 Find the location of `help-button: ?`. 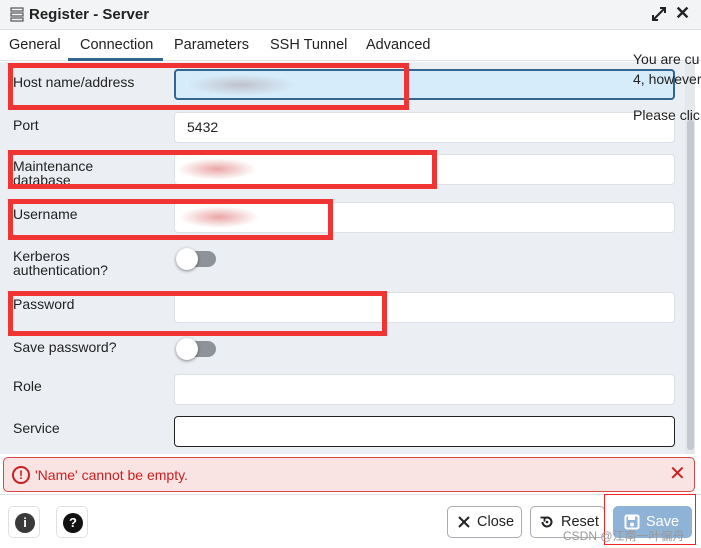

help-button: ? is located at coordinates (72, 522).